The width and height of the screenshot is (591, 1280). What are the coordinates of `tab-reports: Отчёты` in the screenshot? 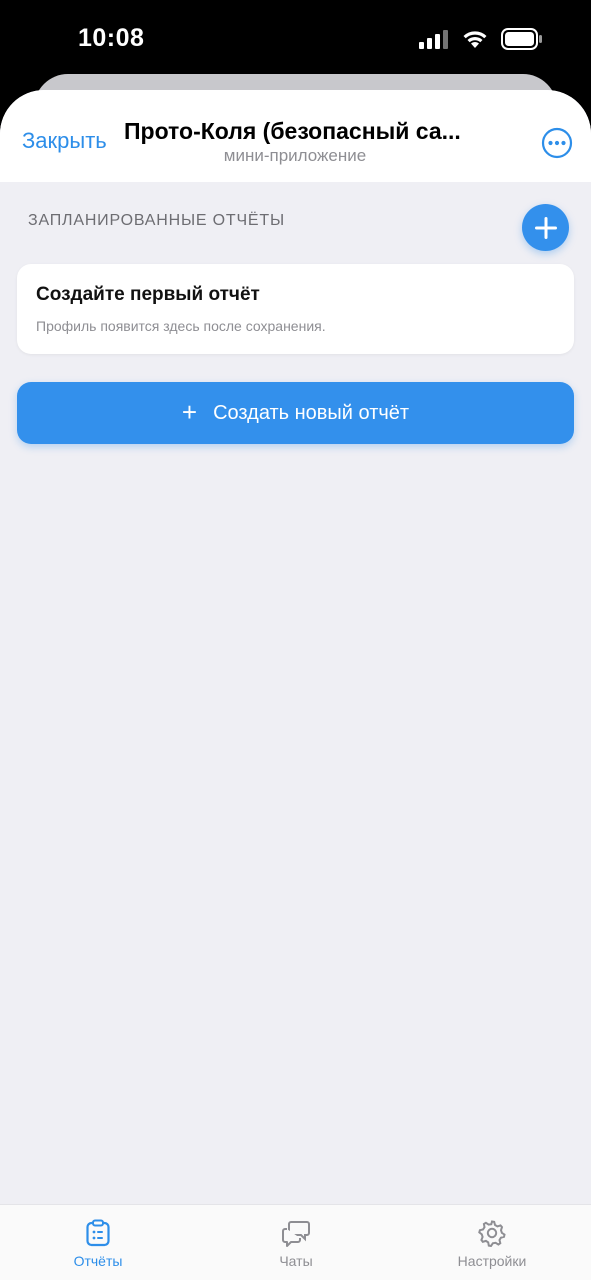 It's located at (98, 1242).